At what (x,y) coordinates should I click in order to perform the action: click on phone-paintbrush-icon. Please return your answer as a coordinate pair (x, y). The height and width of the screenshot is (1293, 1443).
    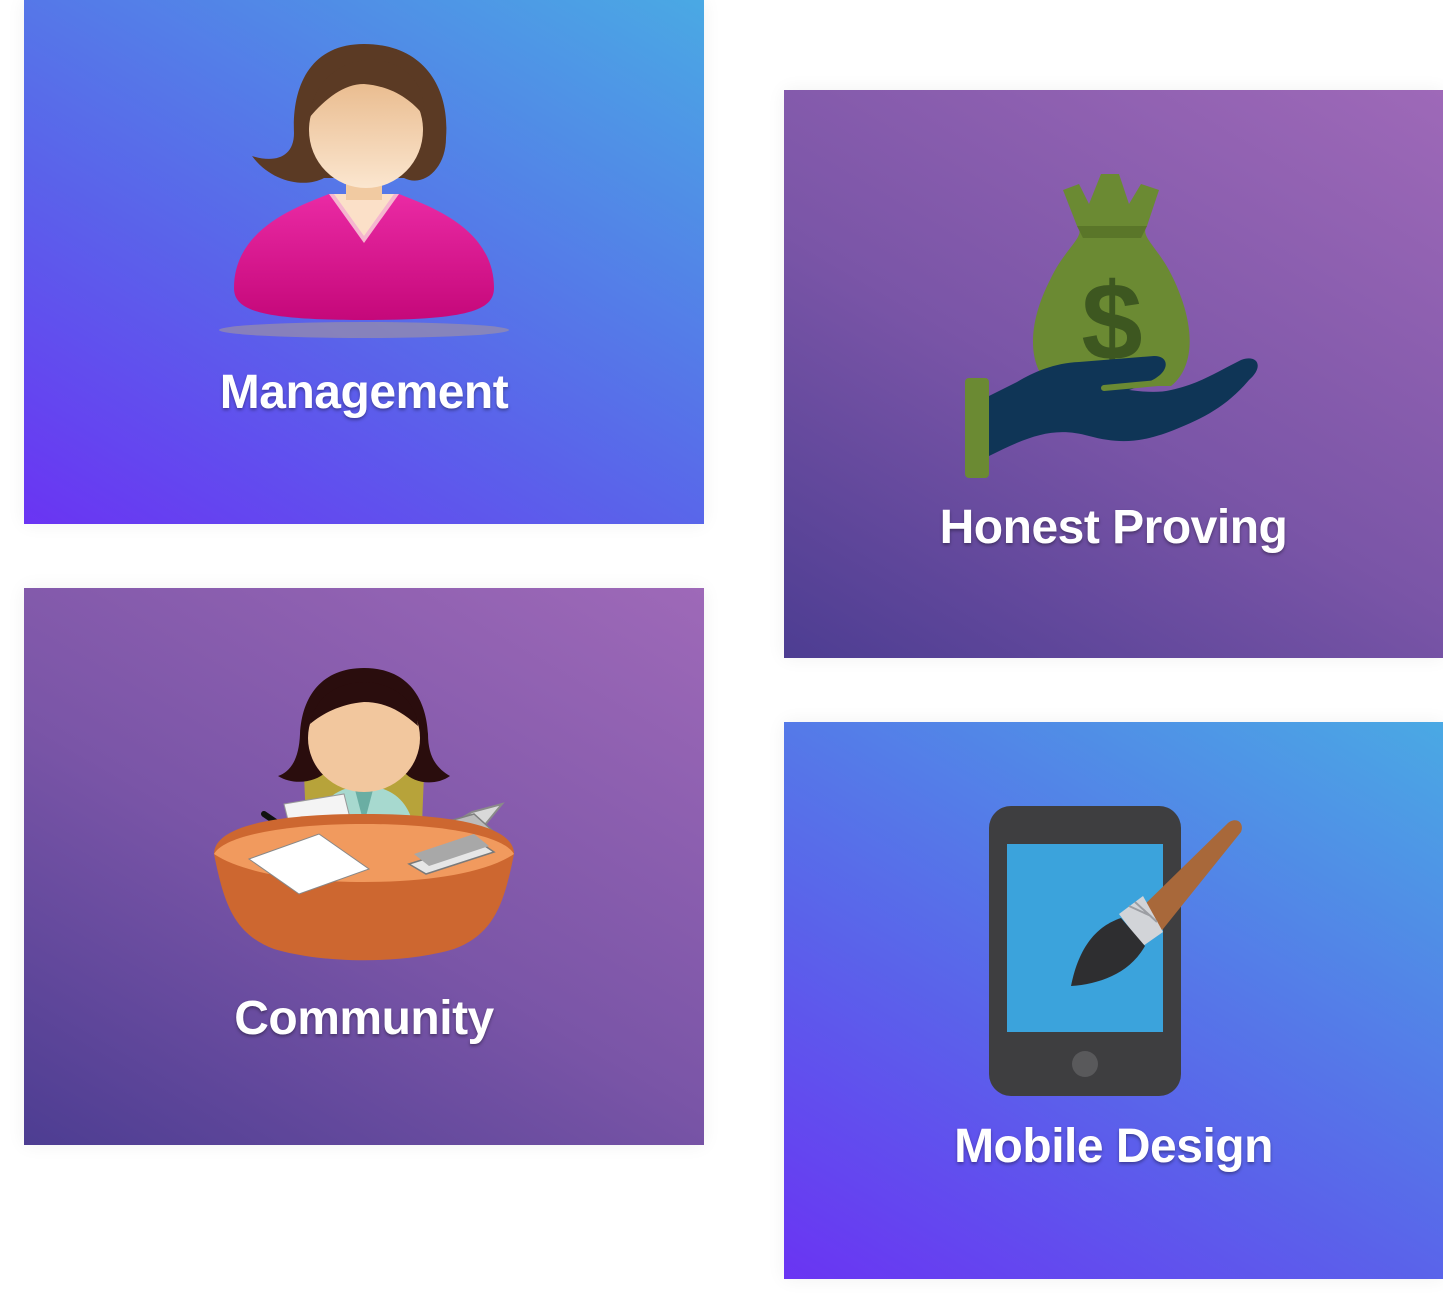
    Looking at the image, I should click on (1115, 951).